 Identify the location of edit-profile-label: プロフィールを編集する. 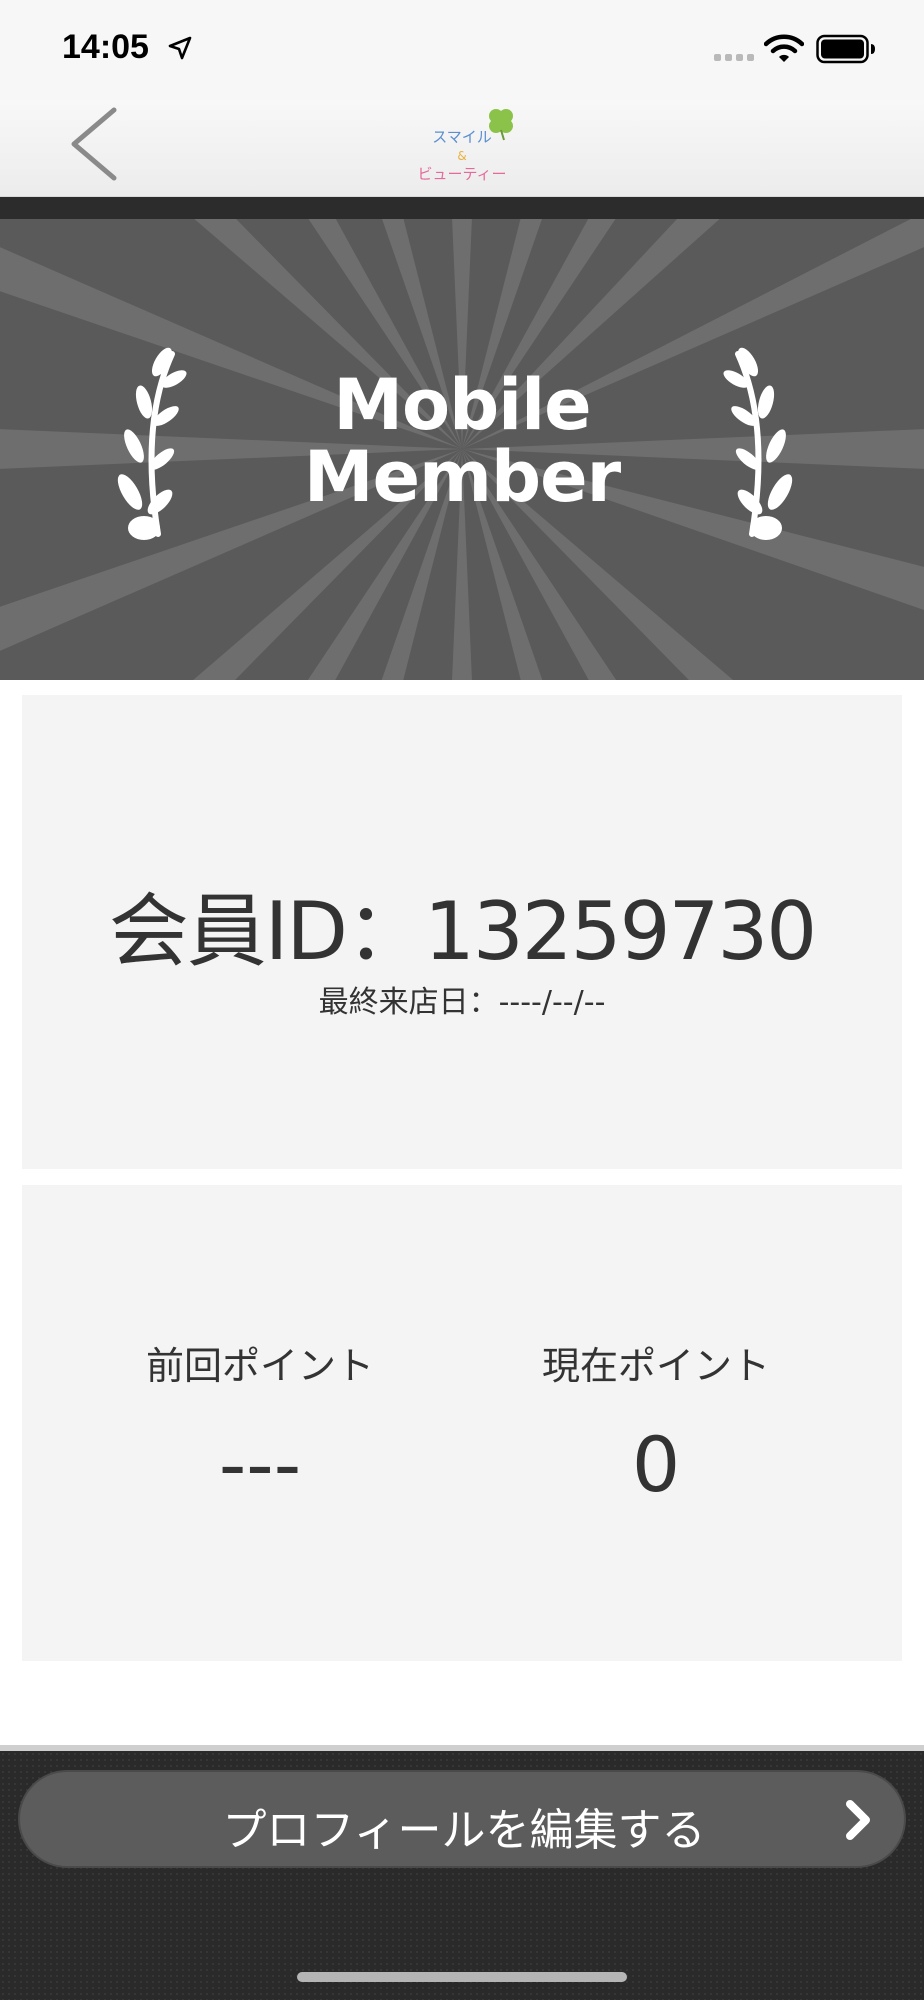
(464, 1830).